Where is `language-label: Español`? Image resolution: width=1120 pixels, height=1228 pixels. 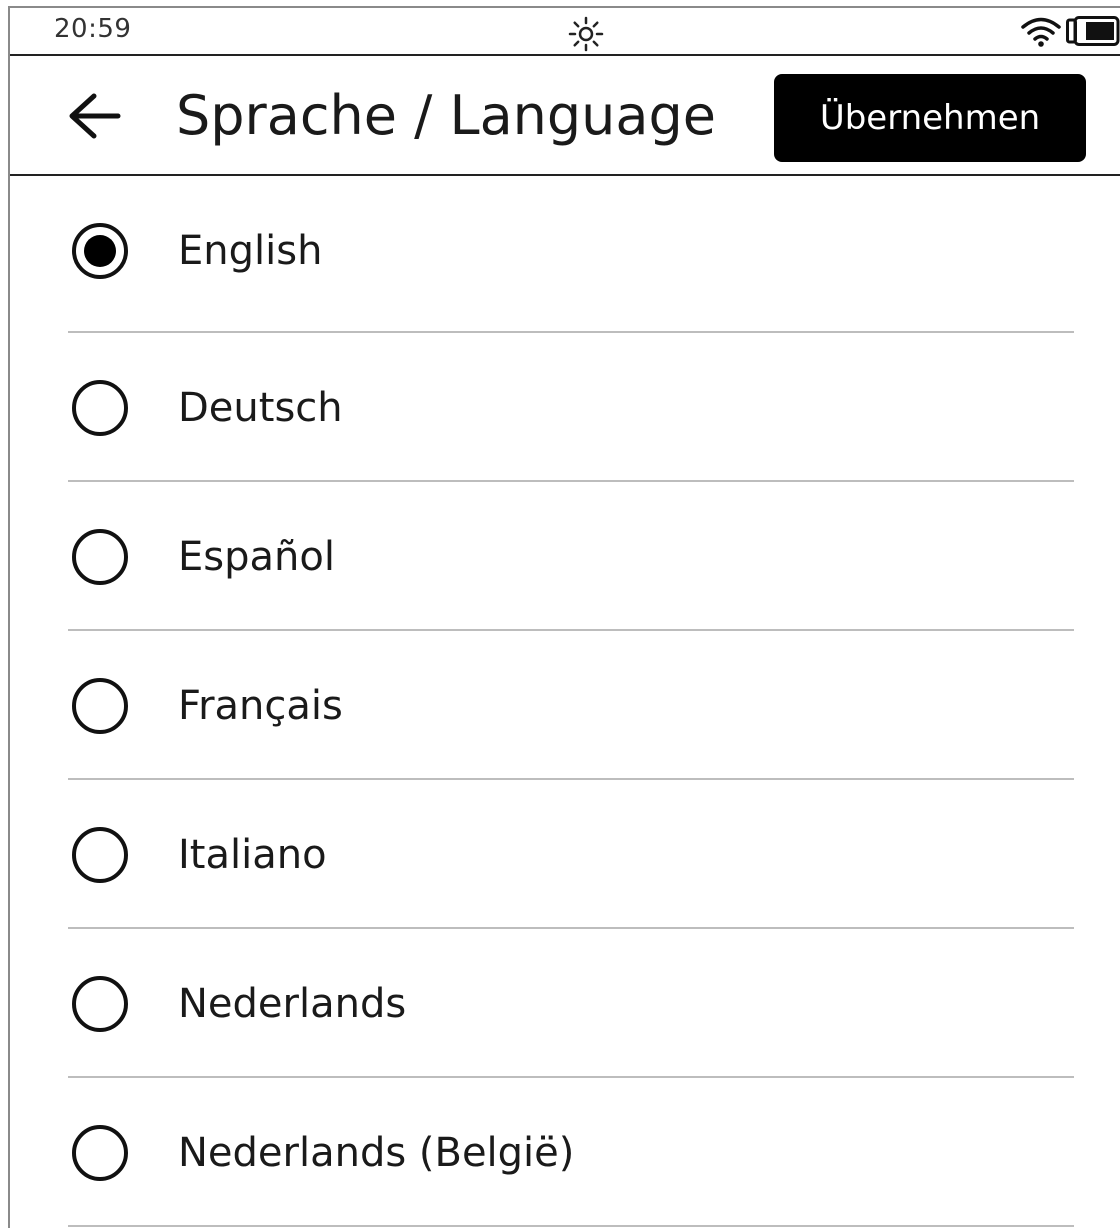
language-label: Español is located at coordinates (256, 556).